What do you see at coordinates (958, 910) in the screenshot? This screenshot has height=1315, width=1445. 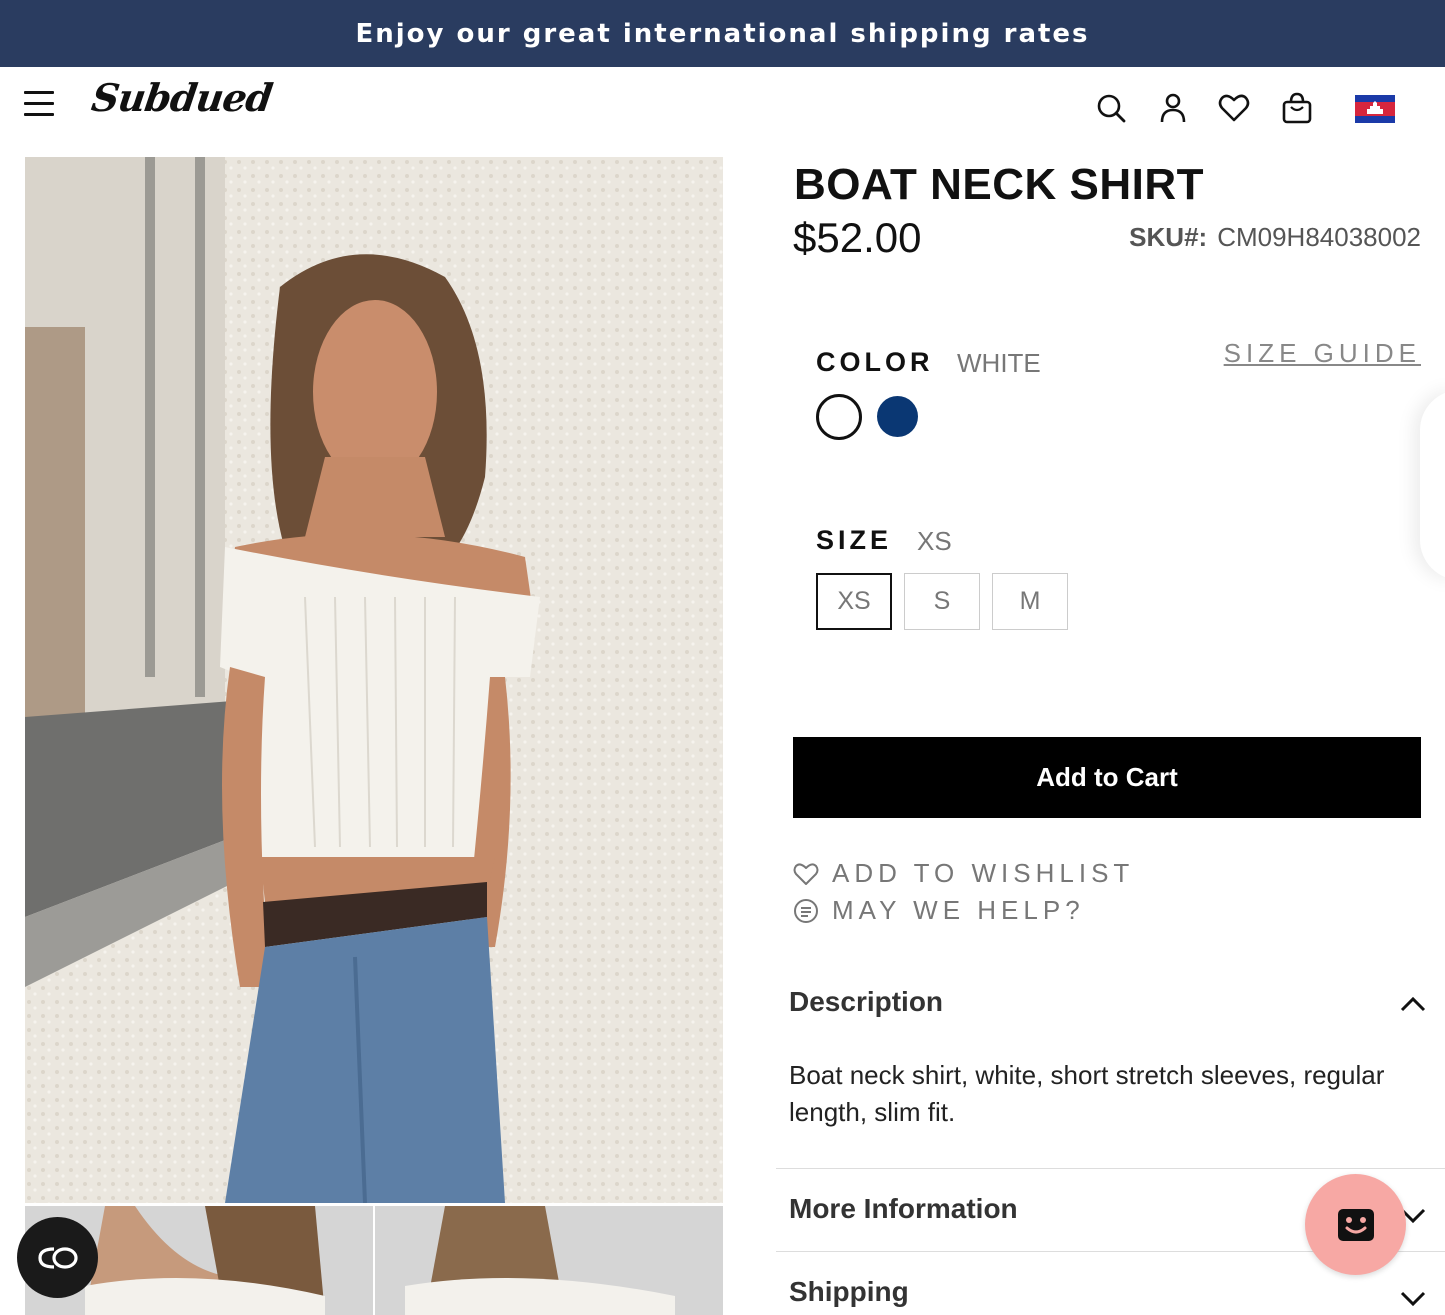 I see `may-we-help-label: MAY WE HELP?` at bounding box center [958, 910].